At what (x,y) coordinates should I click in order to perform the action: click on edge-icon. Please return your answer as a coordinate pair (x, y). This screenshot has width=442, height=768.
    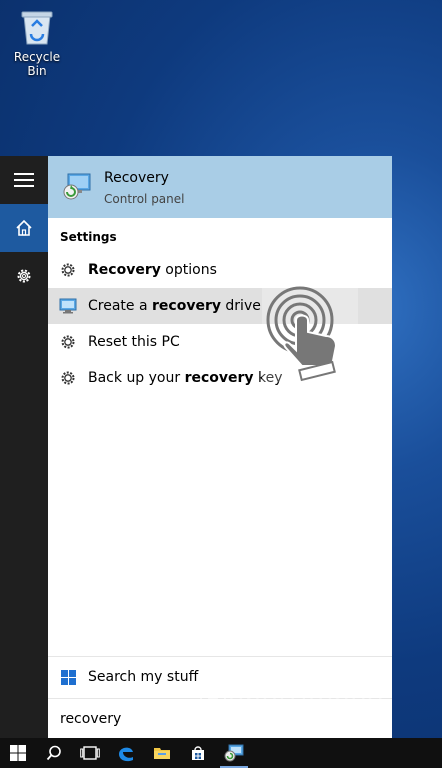
    Looking at the image, I should click on (126, 754).